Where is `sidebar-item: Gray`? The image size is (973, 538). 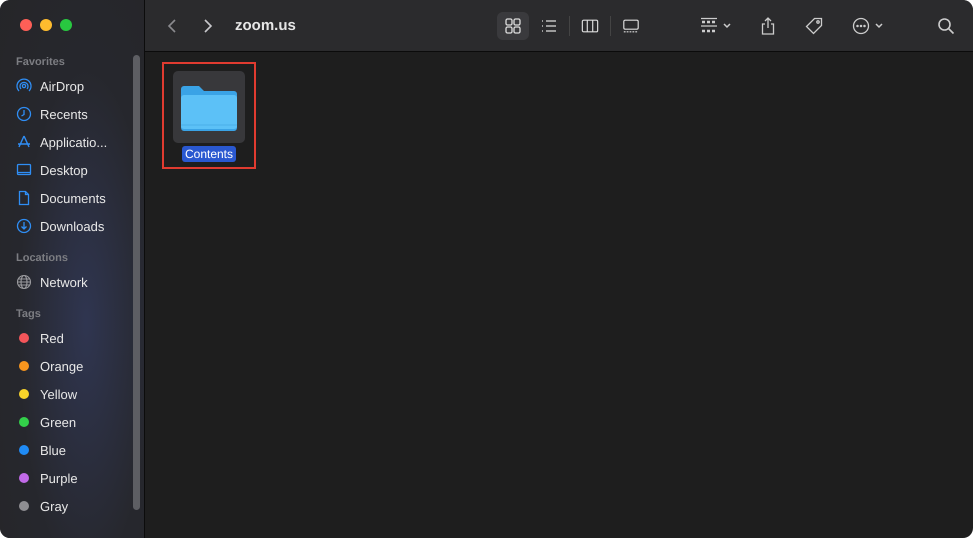 sidebar-item: Gray is located at coordinates (42, 506).